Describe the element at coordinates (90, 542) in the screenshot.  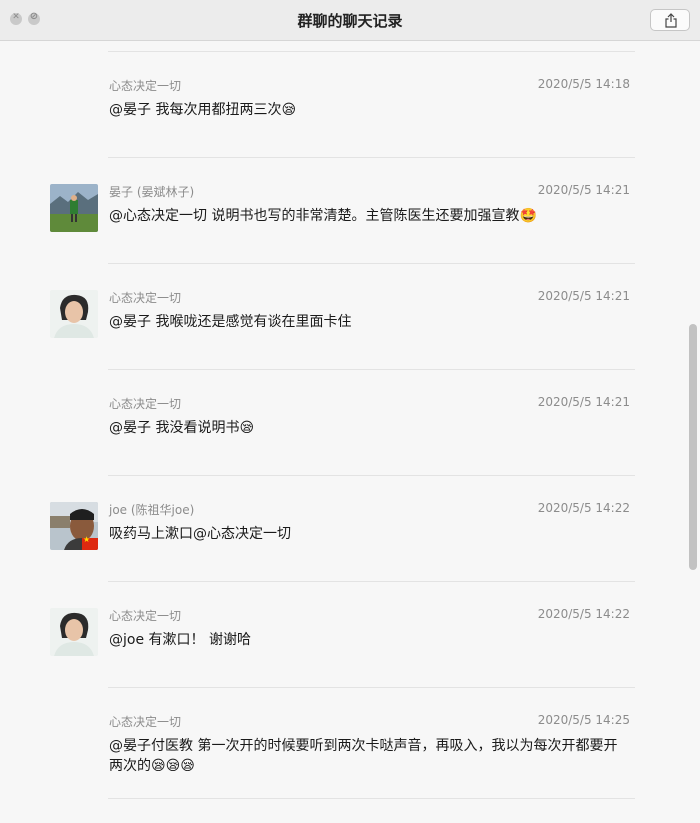
I see `china-flag-icon` at that location.